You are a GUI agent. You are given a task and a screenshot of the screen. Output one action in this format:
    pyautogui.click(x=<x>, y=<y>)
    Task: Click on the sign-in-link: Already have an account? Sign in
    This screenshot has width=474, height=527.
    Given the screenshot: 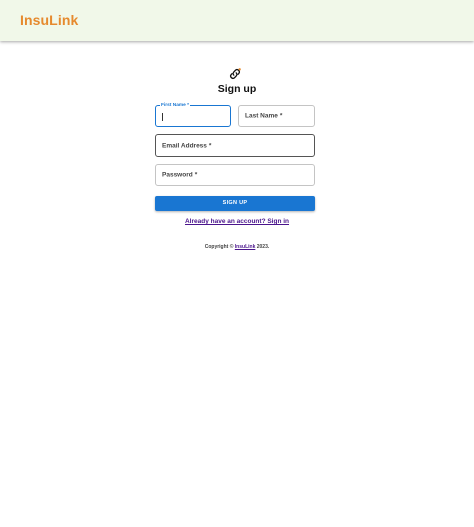 What is the action you would take?
    pyautogui.click(x=237, y=221)
    